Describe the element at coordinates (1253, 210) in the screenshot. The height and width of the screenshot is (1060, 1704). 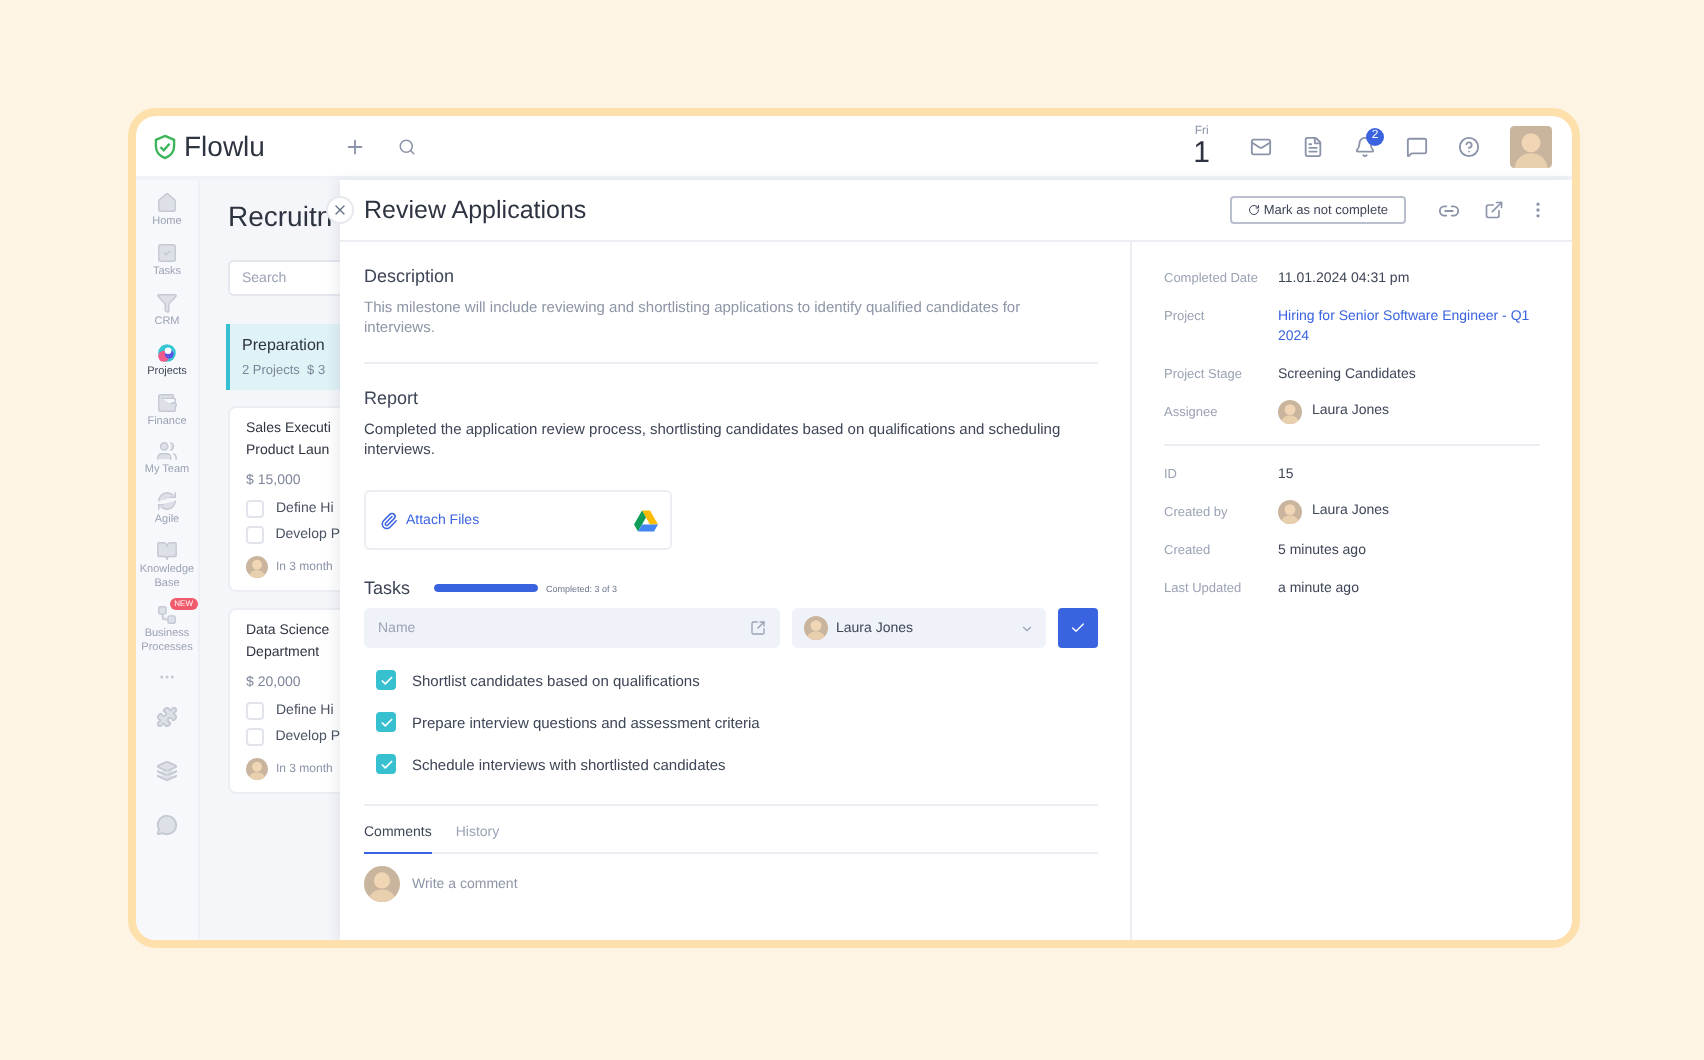
I see `refresh-icon` at that location.